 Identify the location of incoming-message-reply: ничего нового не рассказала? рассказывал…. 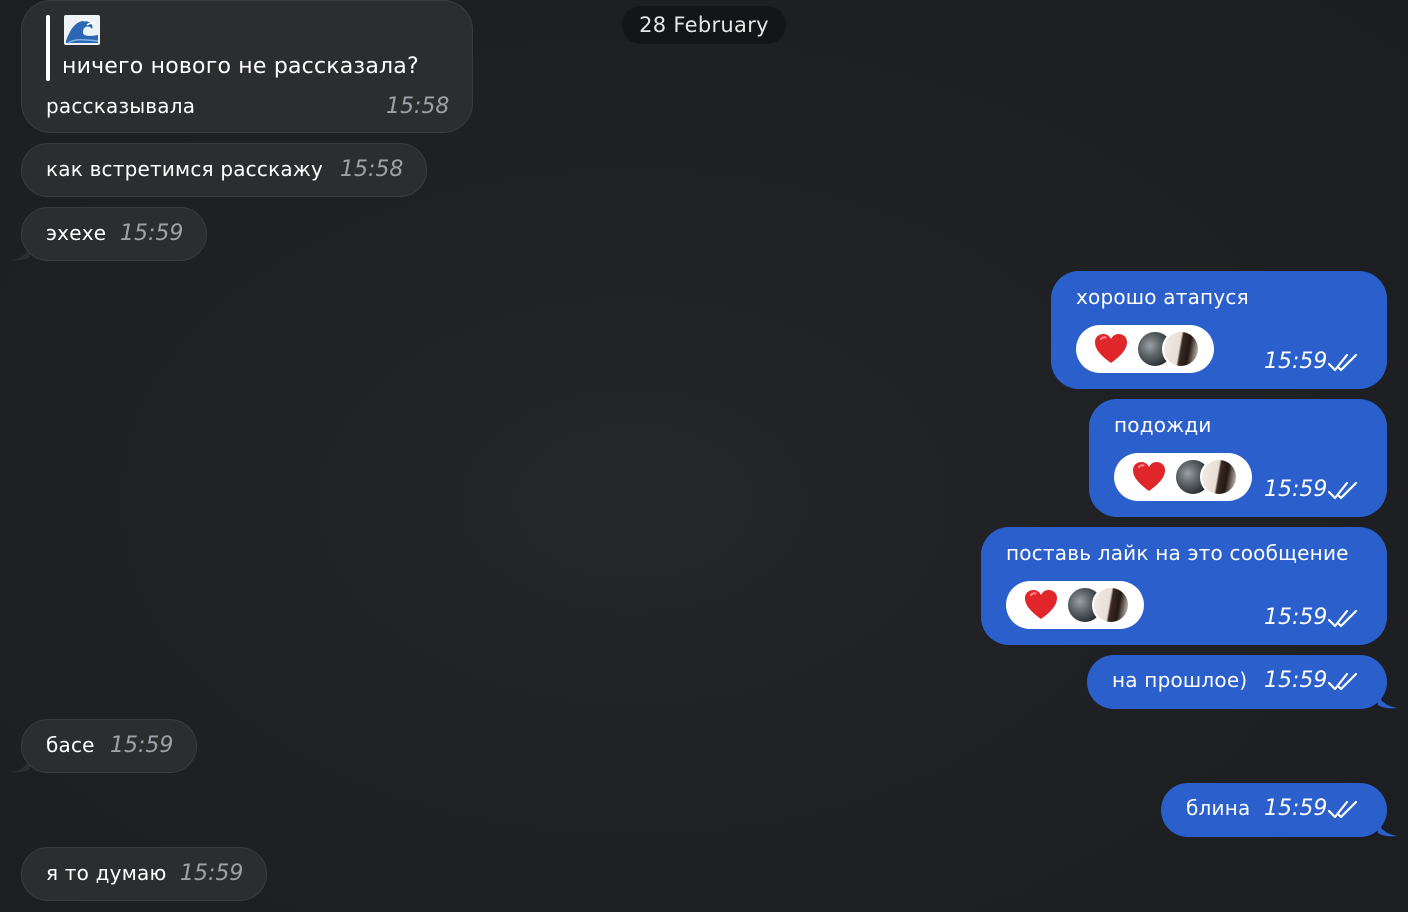
(247, 66).